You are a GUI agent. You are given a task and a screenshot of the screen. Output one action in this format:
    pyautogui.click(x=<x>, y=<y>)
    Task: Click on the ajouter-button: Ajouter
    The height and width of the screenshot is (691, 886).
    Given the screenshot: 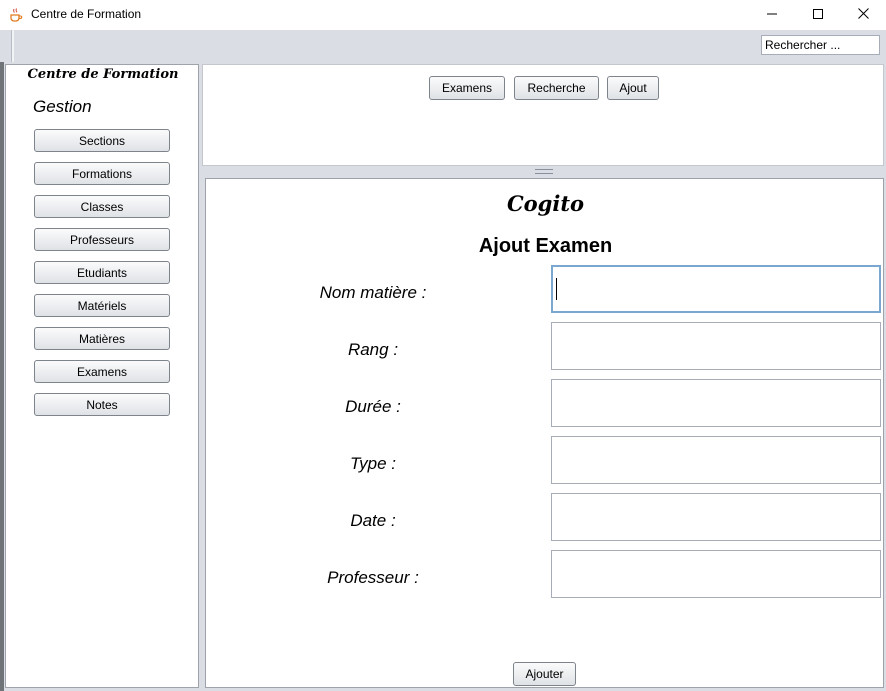 What is the action you would take?
    pyautogui.click(x=544, y=674)
    